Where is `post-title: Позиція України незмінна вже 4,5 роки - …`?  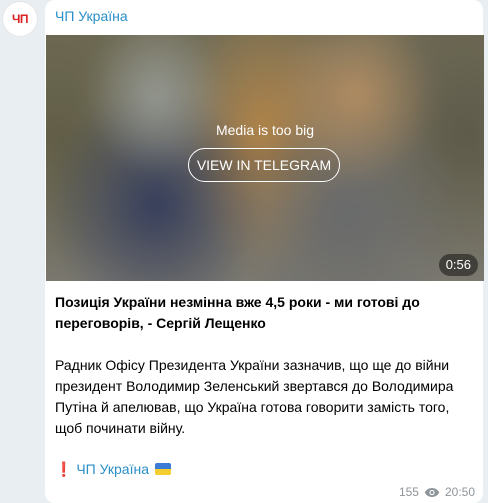 post-title: Позиція України незмінна вже 4,5 роки - … is located at coordinates (237, 312).